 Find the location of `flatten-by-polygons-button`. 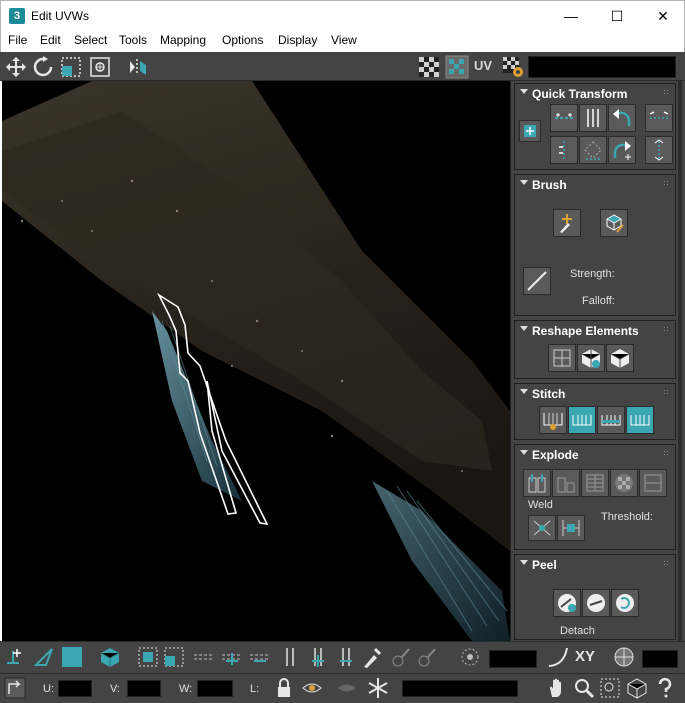

flatten-by-polygons-button is located at coordinates (624, 483).